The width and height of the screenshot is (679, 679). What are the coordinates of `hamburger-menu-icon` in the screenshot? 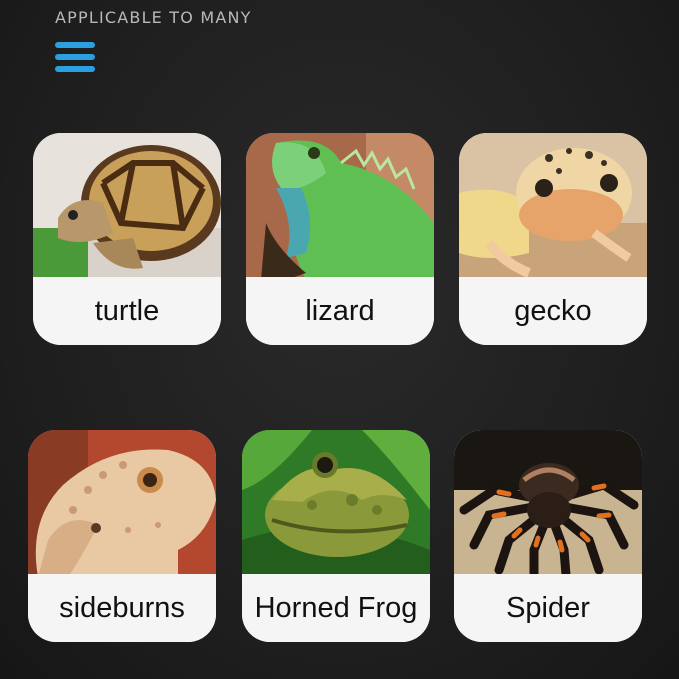 It's located at (75, 58).